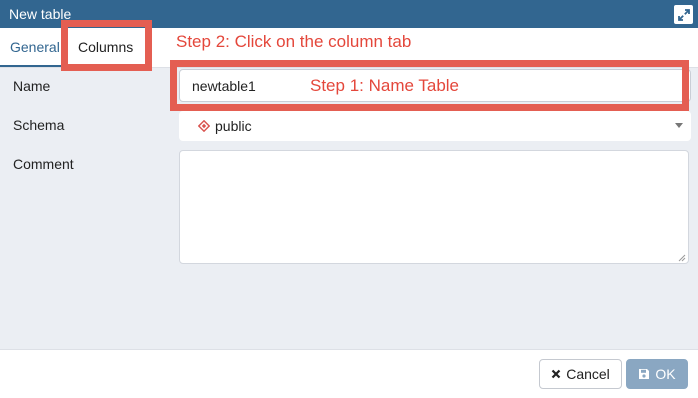  What do you see at coordinates (204, 126) in the screenshot?
I see `schema-diamond-icon` at bounding box center [204, 126].